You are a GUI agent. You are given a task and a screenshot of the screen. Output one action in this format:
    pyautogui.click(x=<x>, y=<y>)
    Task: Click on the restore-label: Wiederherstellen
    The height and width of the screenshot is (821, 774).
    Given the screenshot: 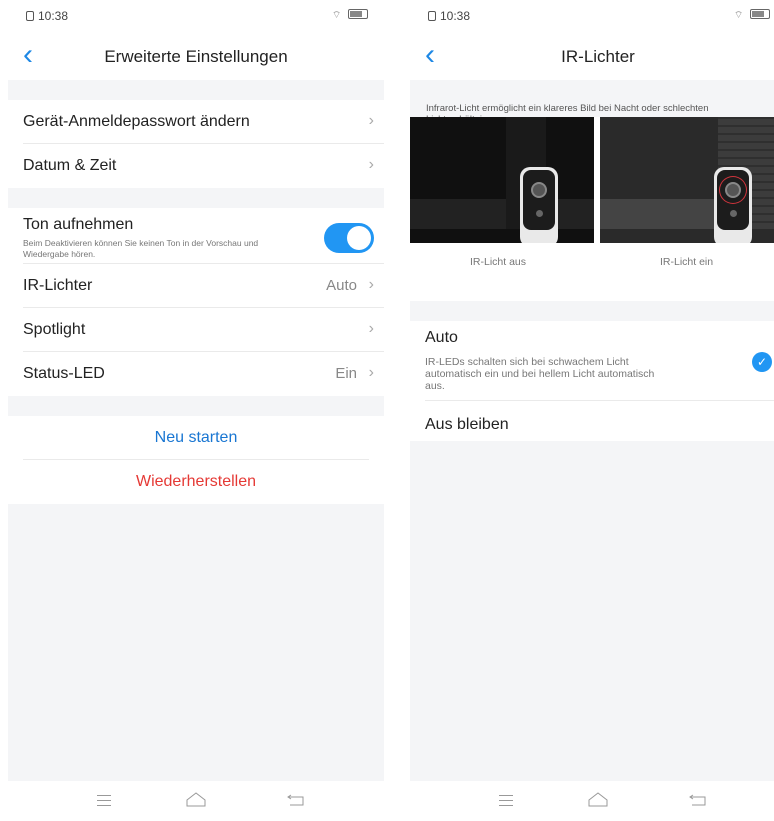 What is the action you would take?
    pyautogui.click(x=196, y=481)
    